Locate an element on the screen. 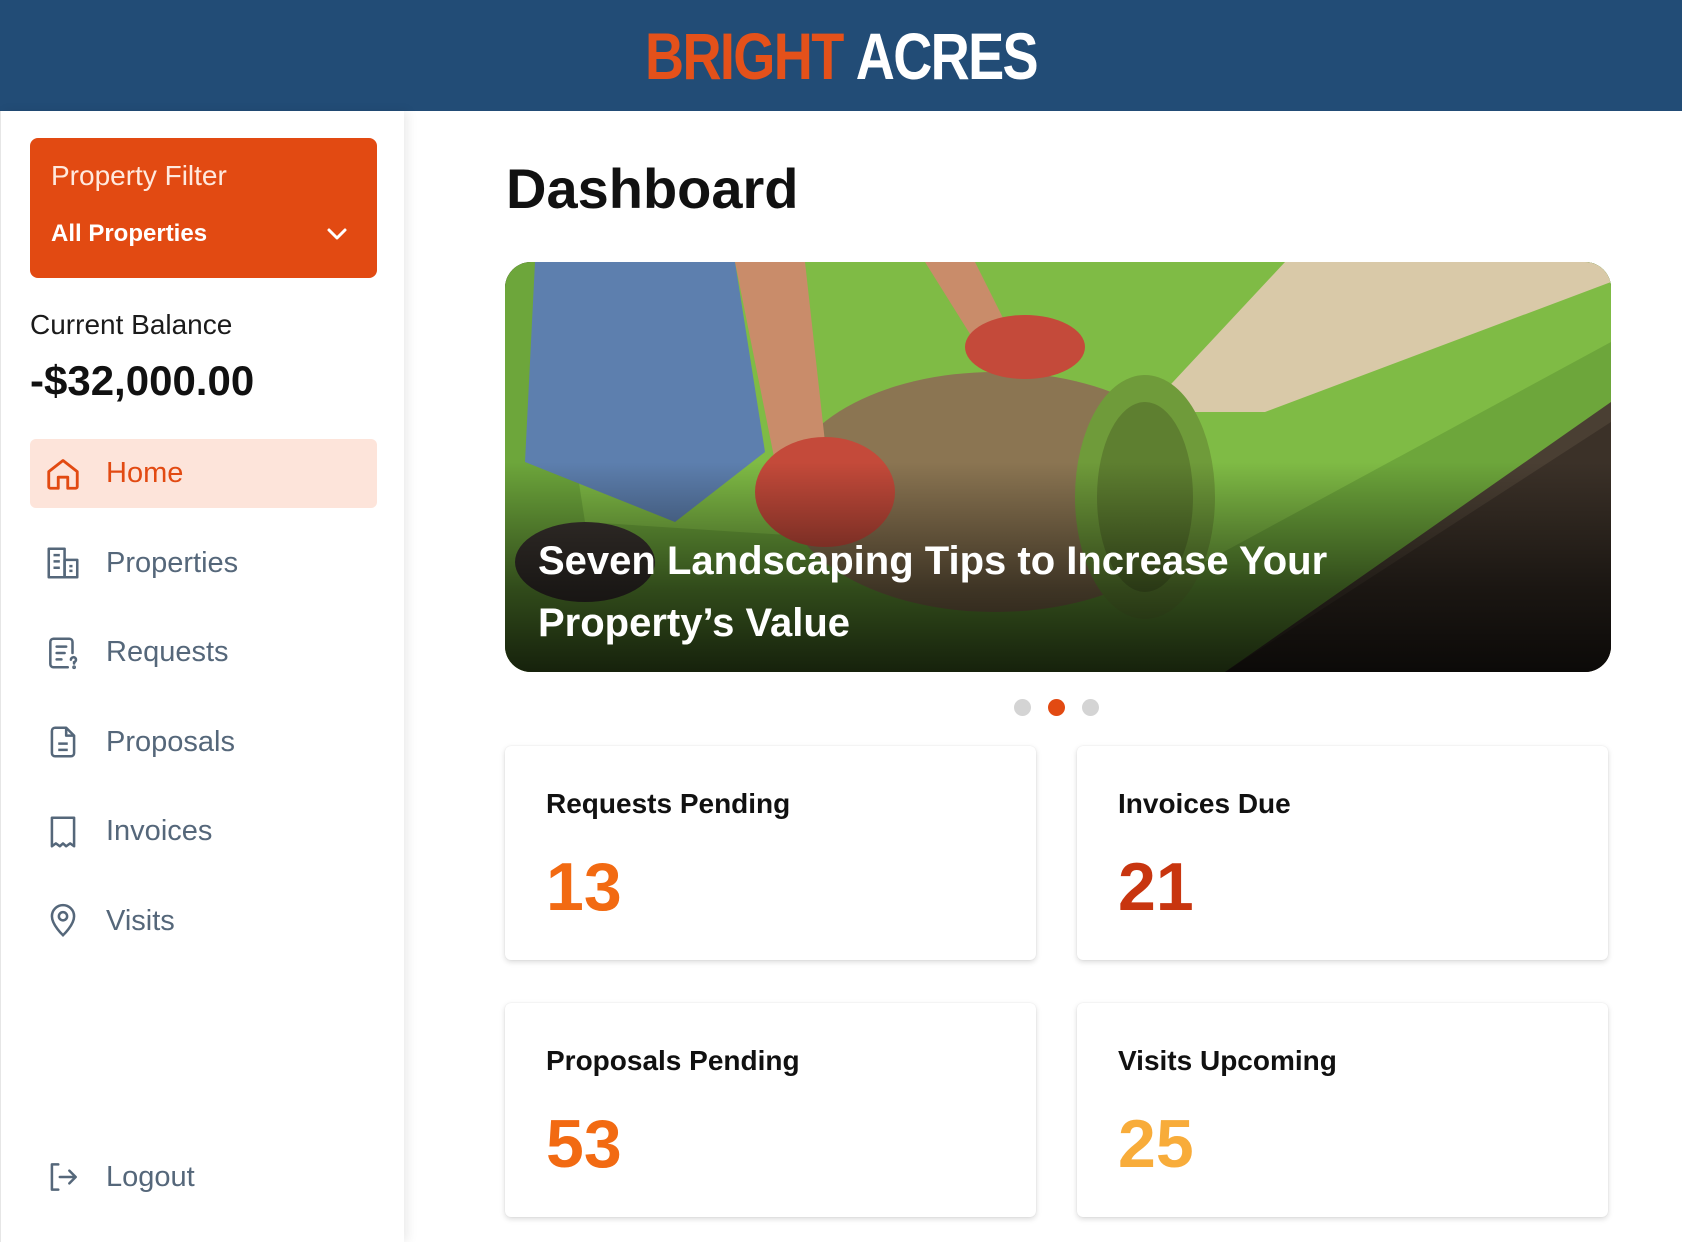 The width and height of the screenshot is (1682, 1242). top-bar: BRIGHT ACRES is located at coordinates (841, 55).